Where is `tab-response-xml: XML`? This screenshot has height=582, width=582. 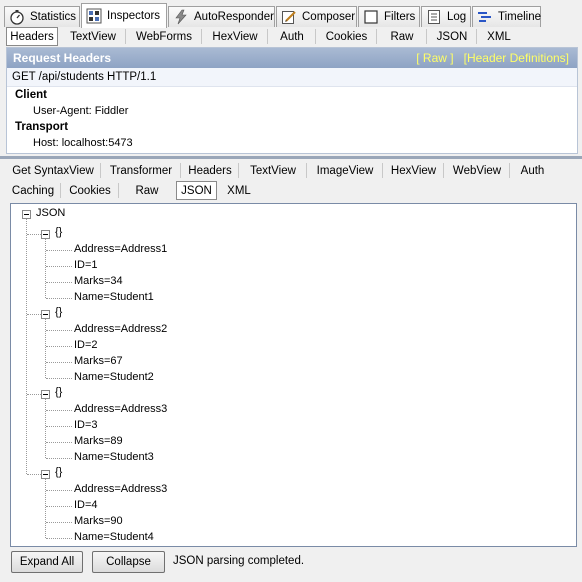 tab-response-xml: XML is located at coordinates (239, 190).